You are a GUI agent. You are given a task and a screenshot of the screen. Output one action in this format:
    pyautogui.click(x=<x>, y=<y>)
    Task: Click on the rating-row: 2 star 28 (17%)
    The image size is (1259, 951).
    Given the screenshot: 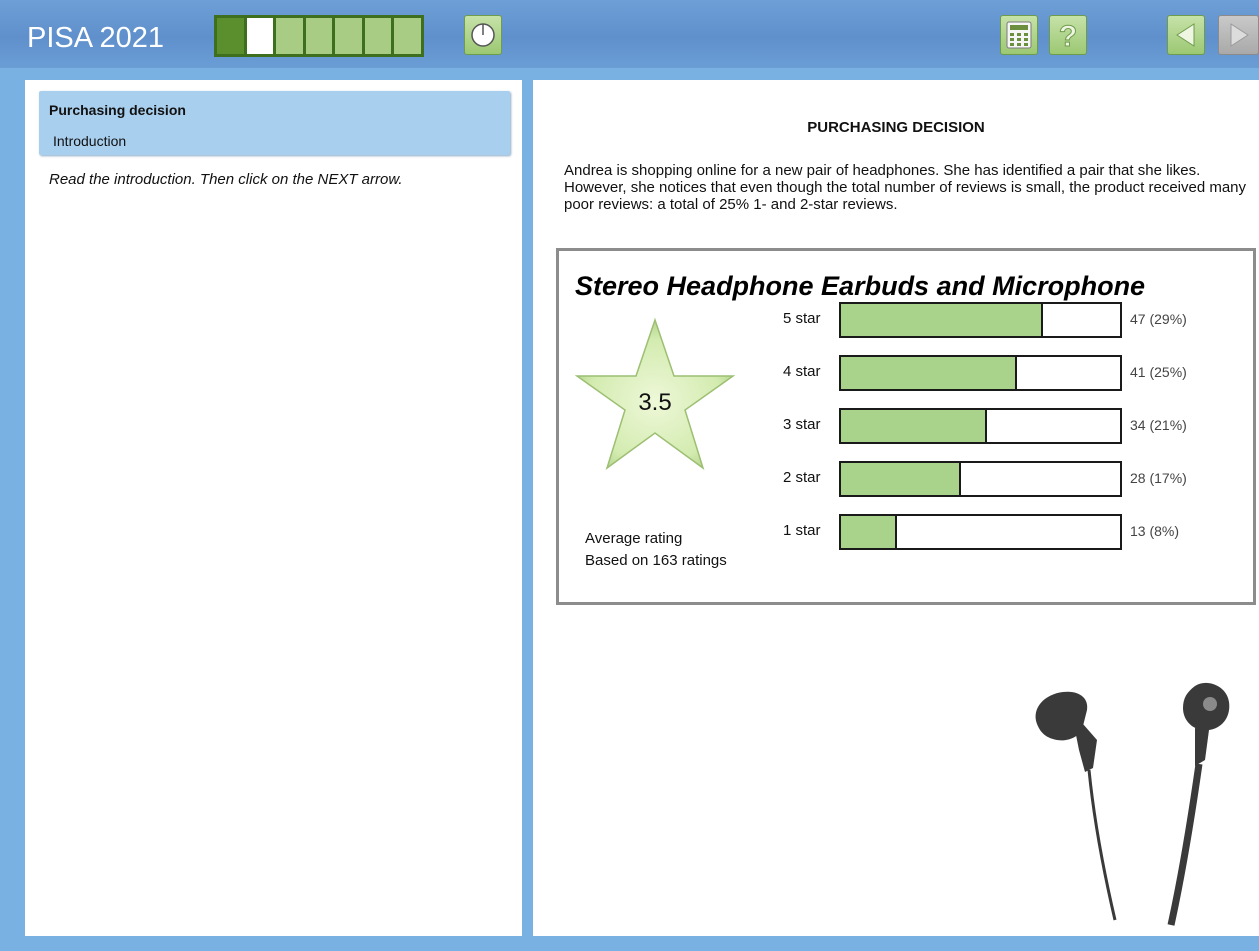 What is the action you would take?
    pyautogui.click(x=909, y=479)
    